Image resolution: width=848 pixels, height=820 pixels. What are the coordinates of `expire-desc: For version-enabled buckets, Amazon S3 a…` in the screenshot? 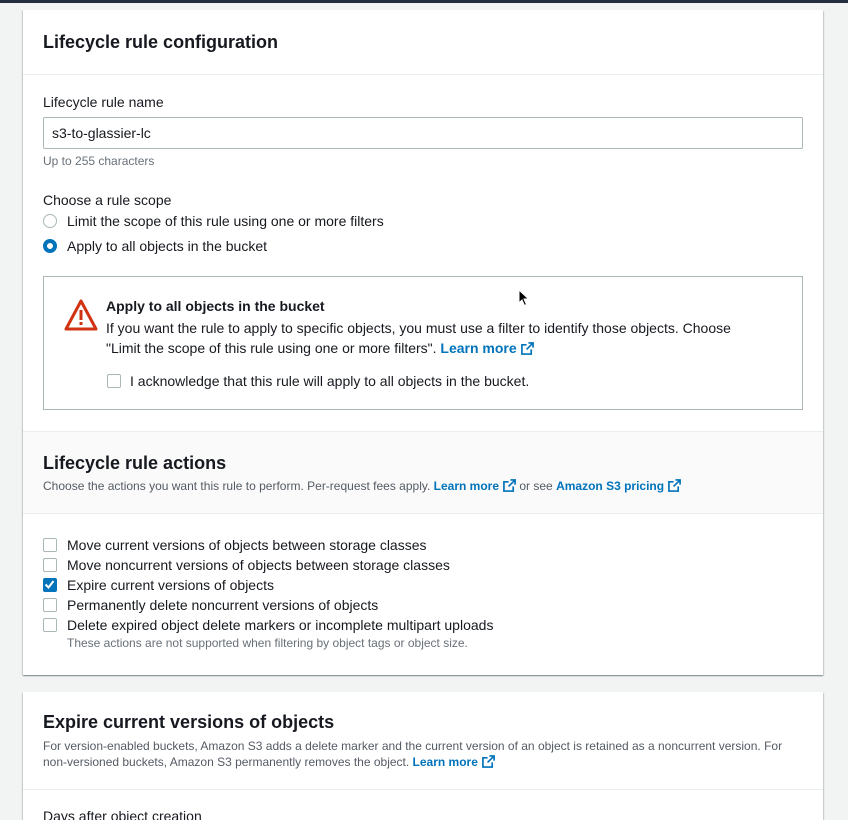 It's located at (413, 754).